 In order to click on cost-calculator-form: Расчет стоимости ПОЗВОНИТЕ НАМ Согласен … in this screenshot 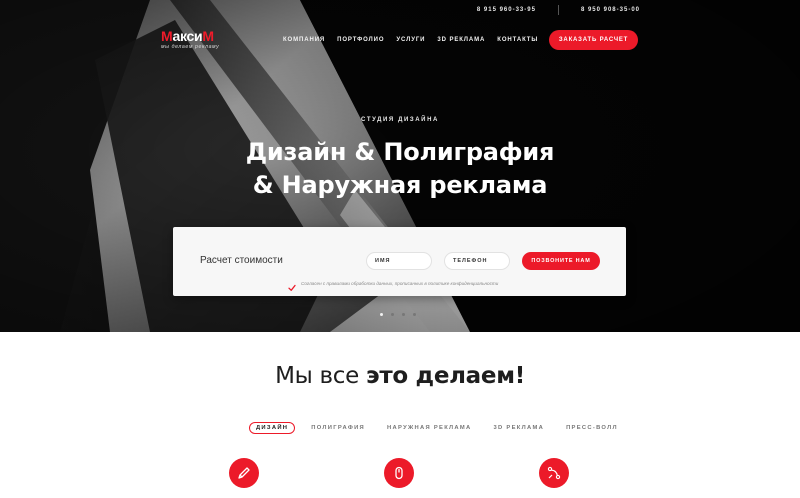, I will do `click(399, 261)`.